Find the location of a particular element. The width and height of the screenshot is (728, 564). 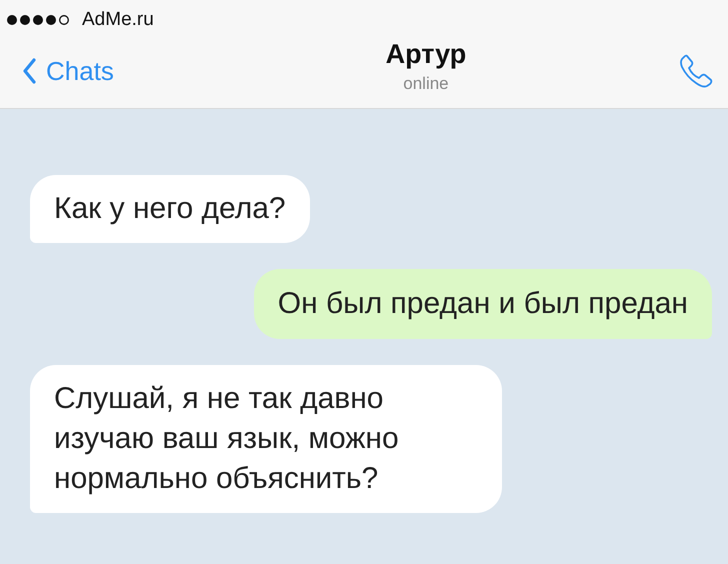

back-button: Chats is located at coordinates (68, 71).